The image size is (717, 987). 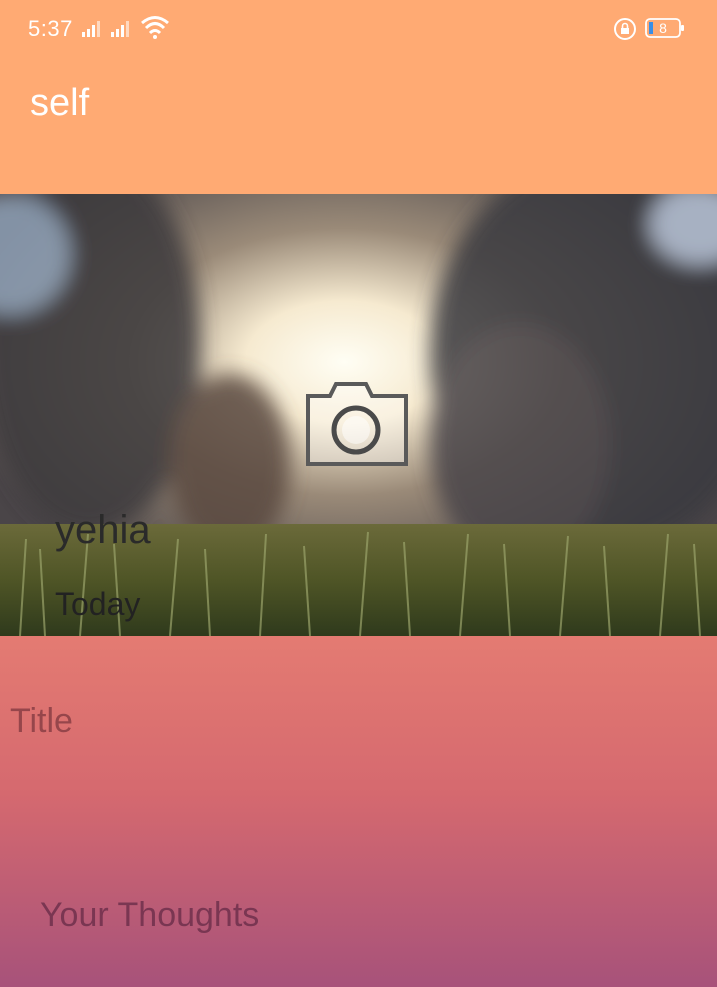 I want to click on camera-icon, so click(x=357, y=426).